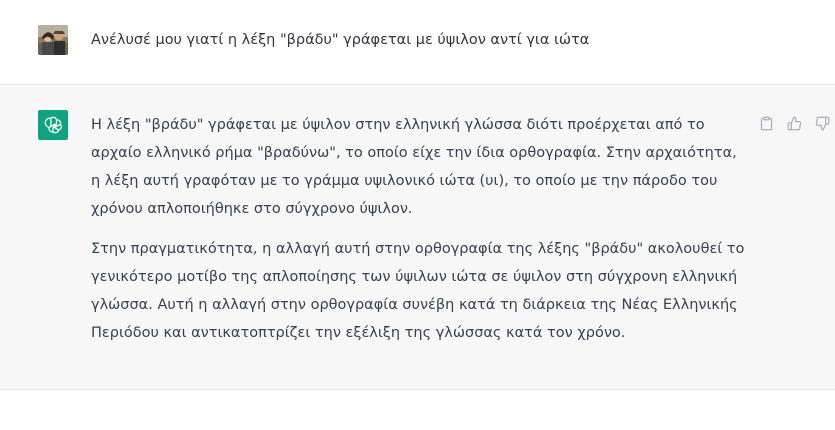 Image resolution: width=835 pixels, height=430 pixels. I want to click on thumbs-down-icon, so click(822, 123).